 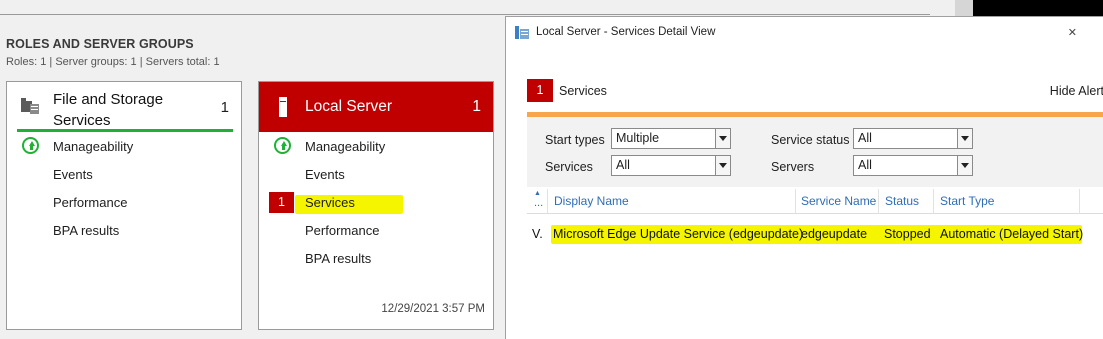 What do you see at coordinates (1038, 8) in the screenshot?
I see `background-strip-dark` at bounding box center [1038, 8].